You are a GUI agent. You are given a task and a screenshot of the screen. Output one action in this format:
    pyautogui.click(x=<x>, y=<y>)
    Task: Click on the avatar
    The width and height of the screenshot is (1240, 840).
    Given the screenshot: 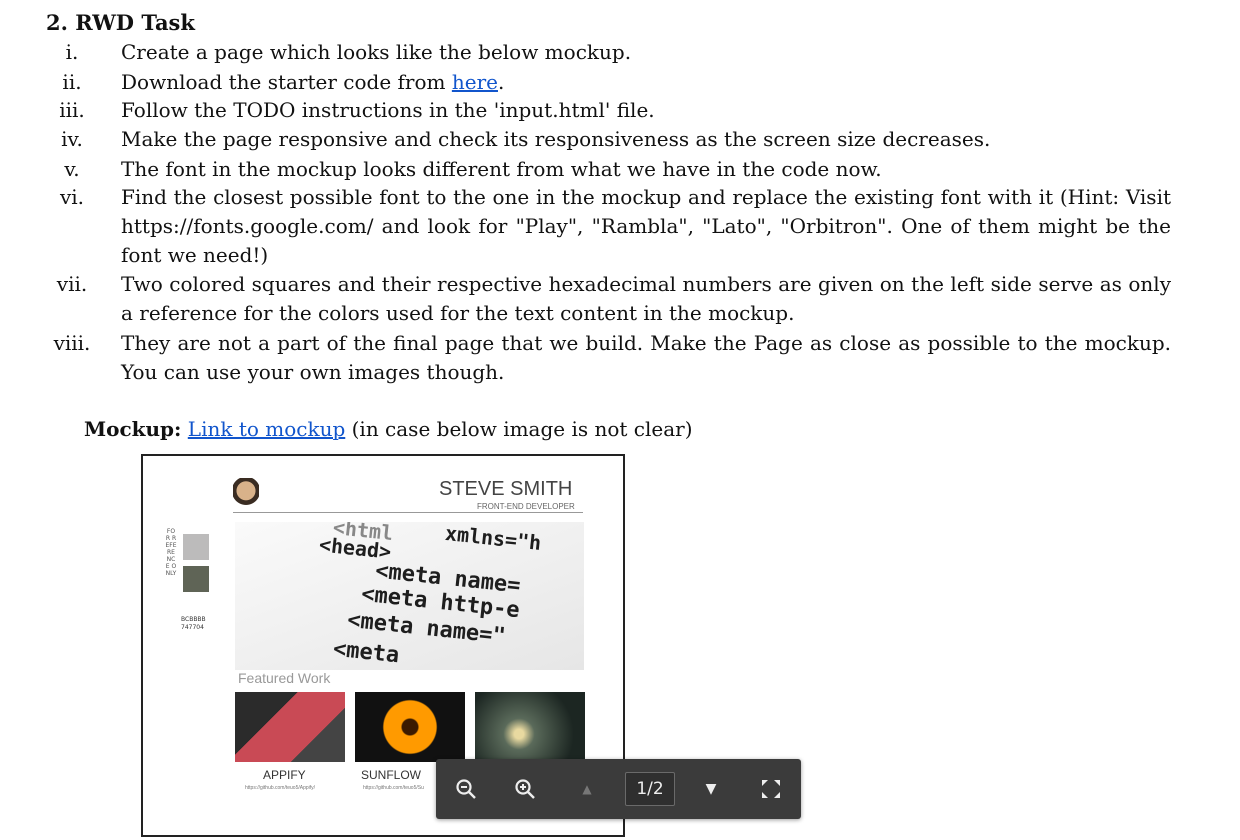 What is the action you would take?
    pyautogui.click(x=246, y=494)
    